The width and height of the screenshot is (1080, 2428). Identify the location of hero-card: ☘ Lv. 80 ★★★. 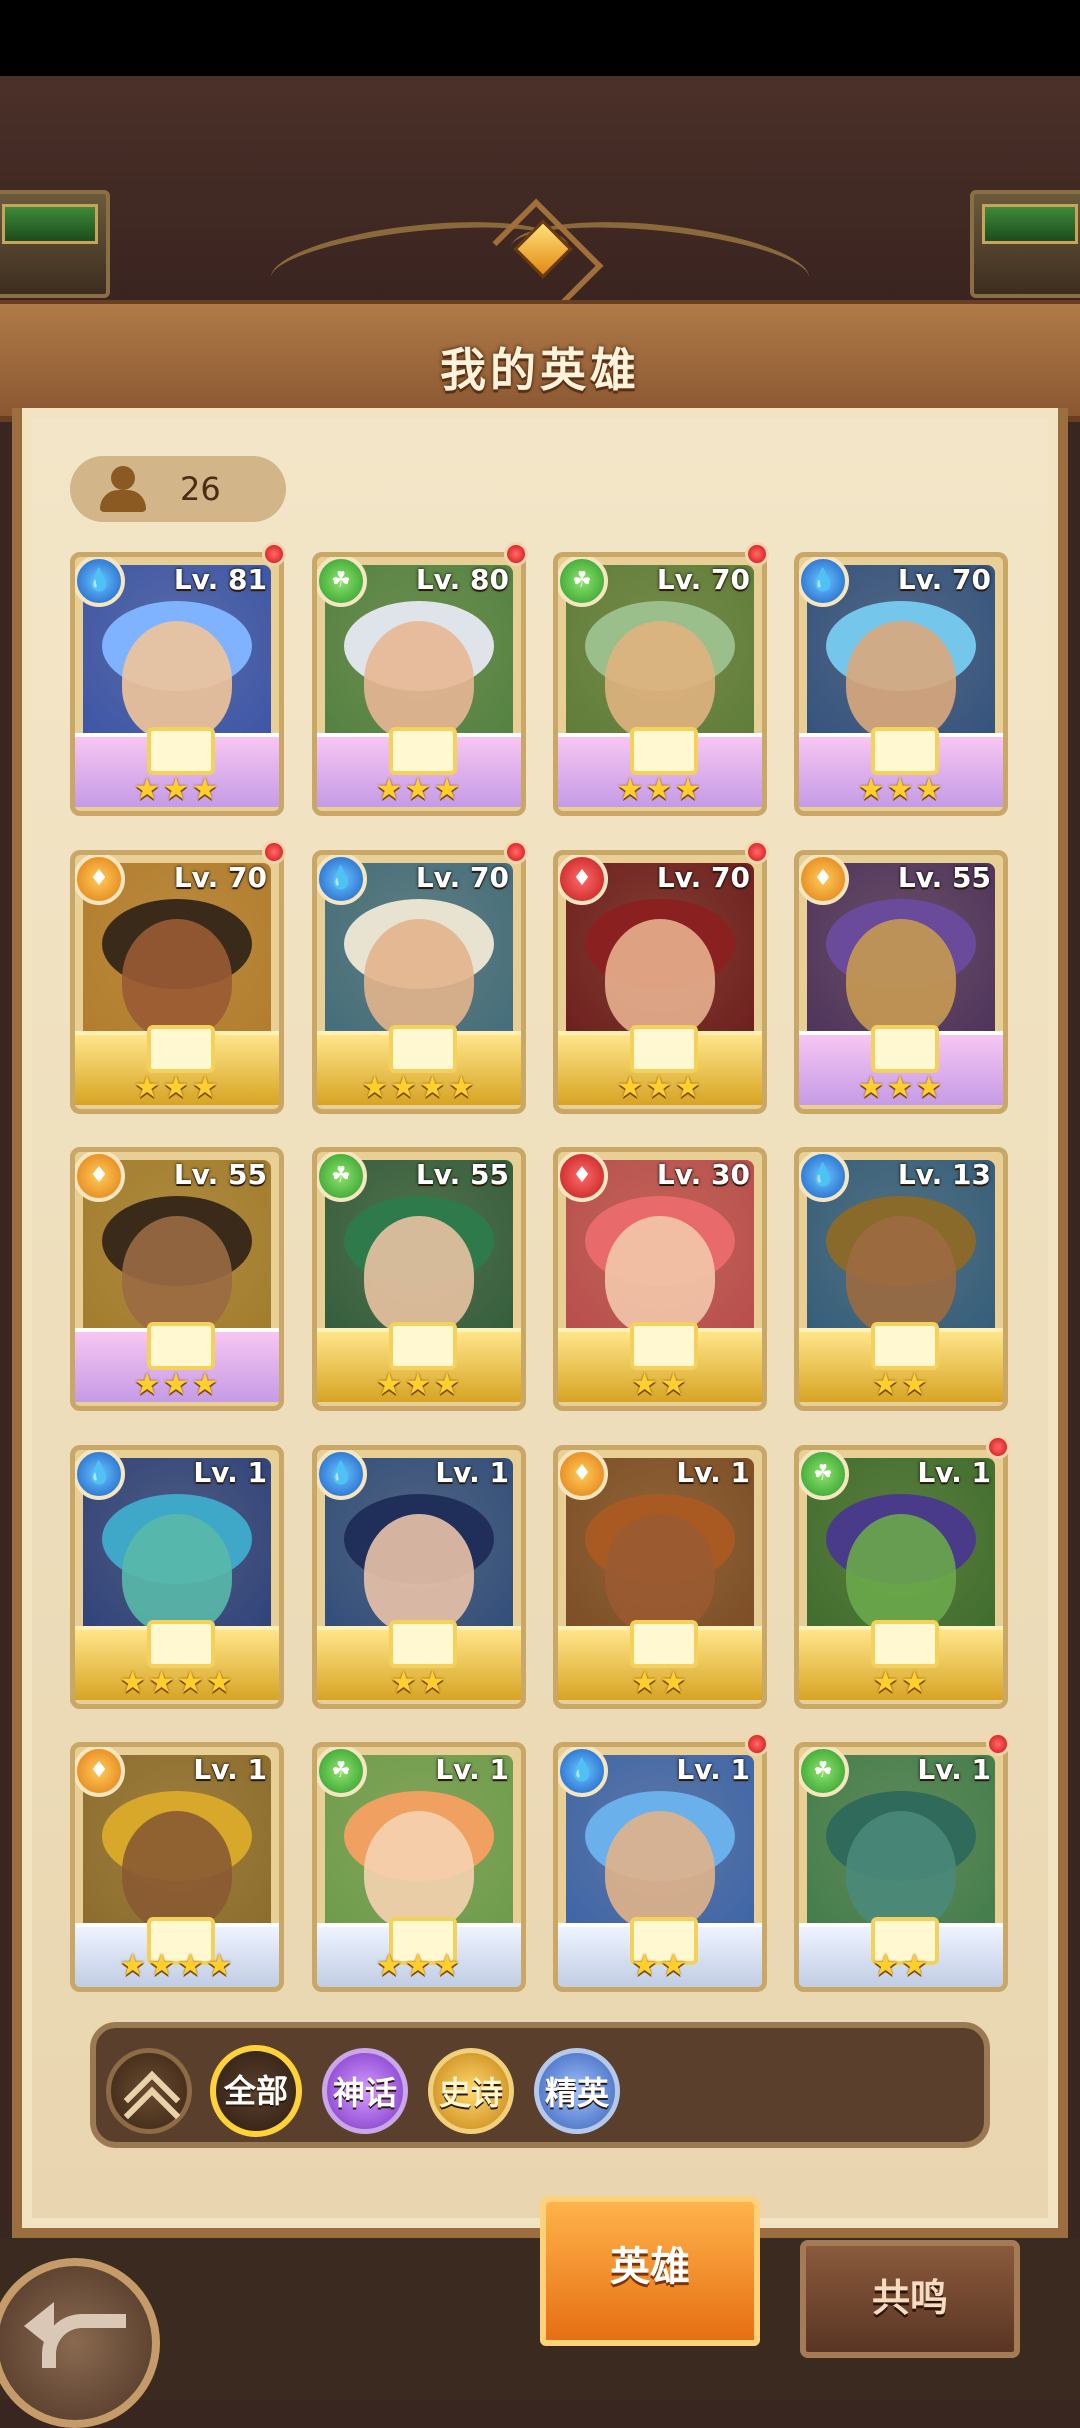
(419, 684).